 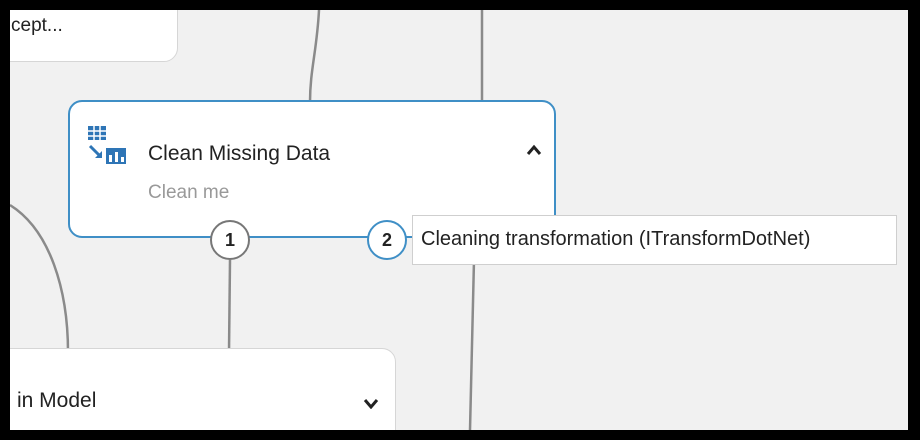 I want to click on module-title: in Model, so click(x=57, y=400).